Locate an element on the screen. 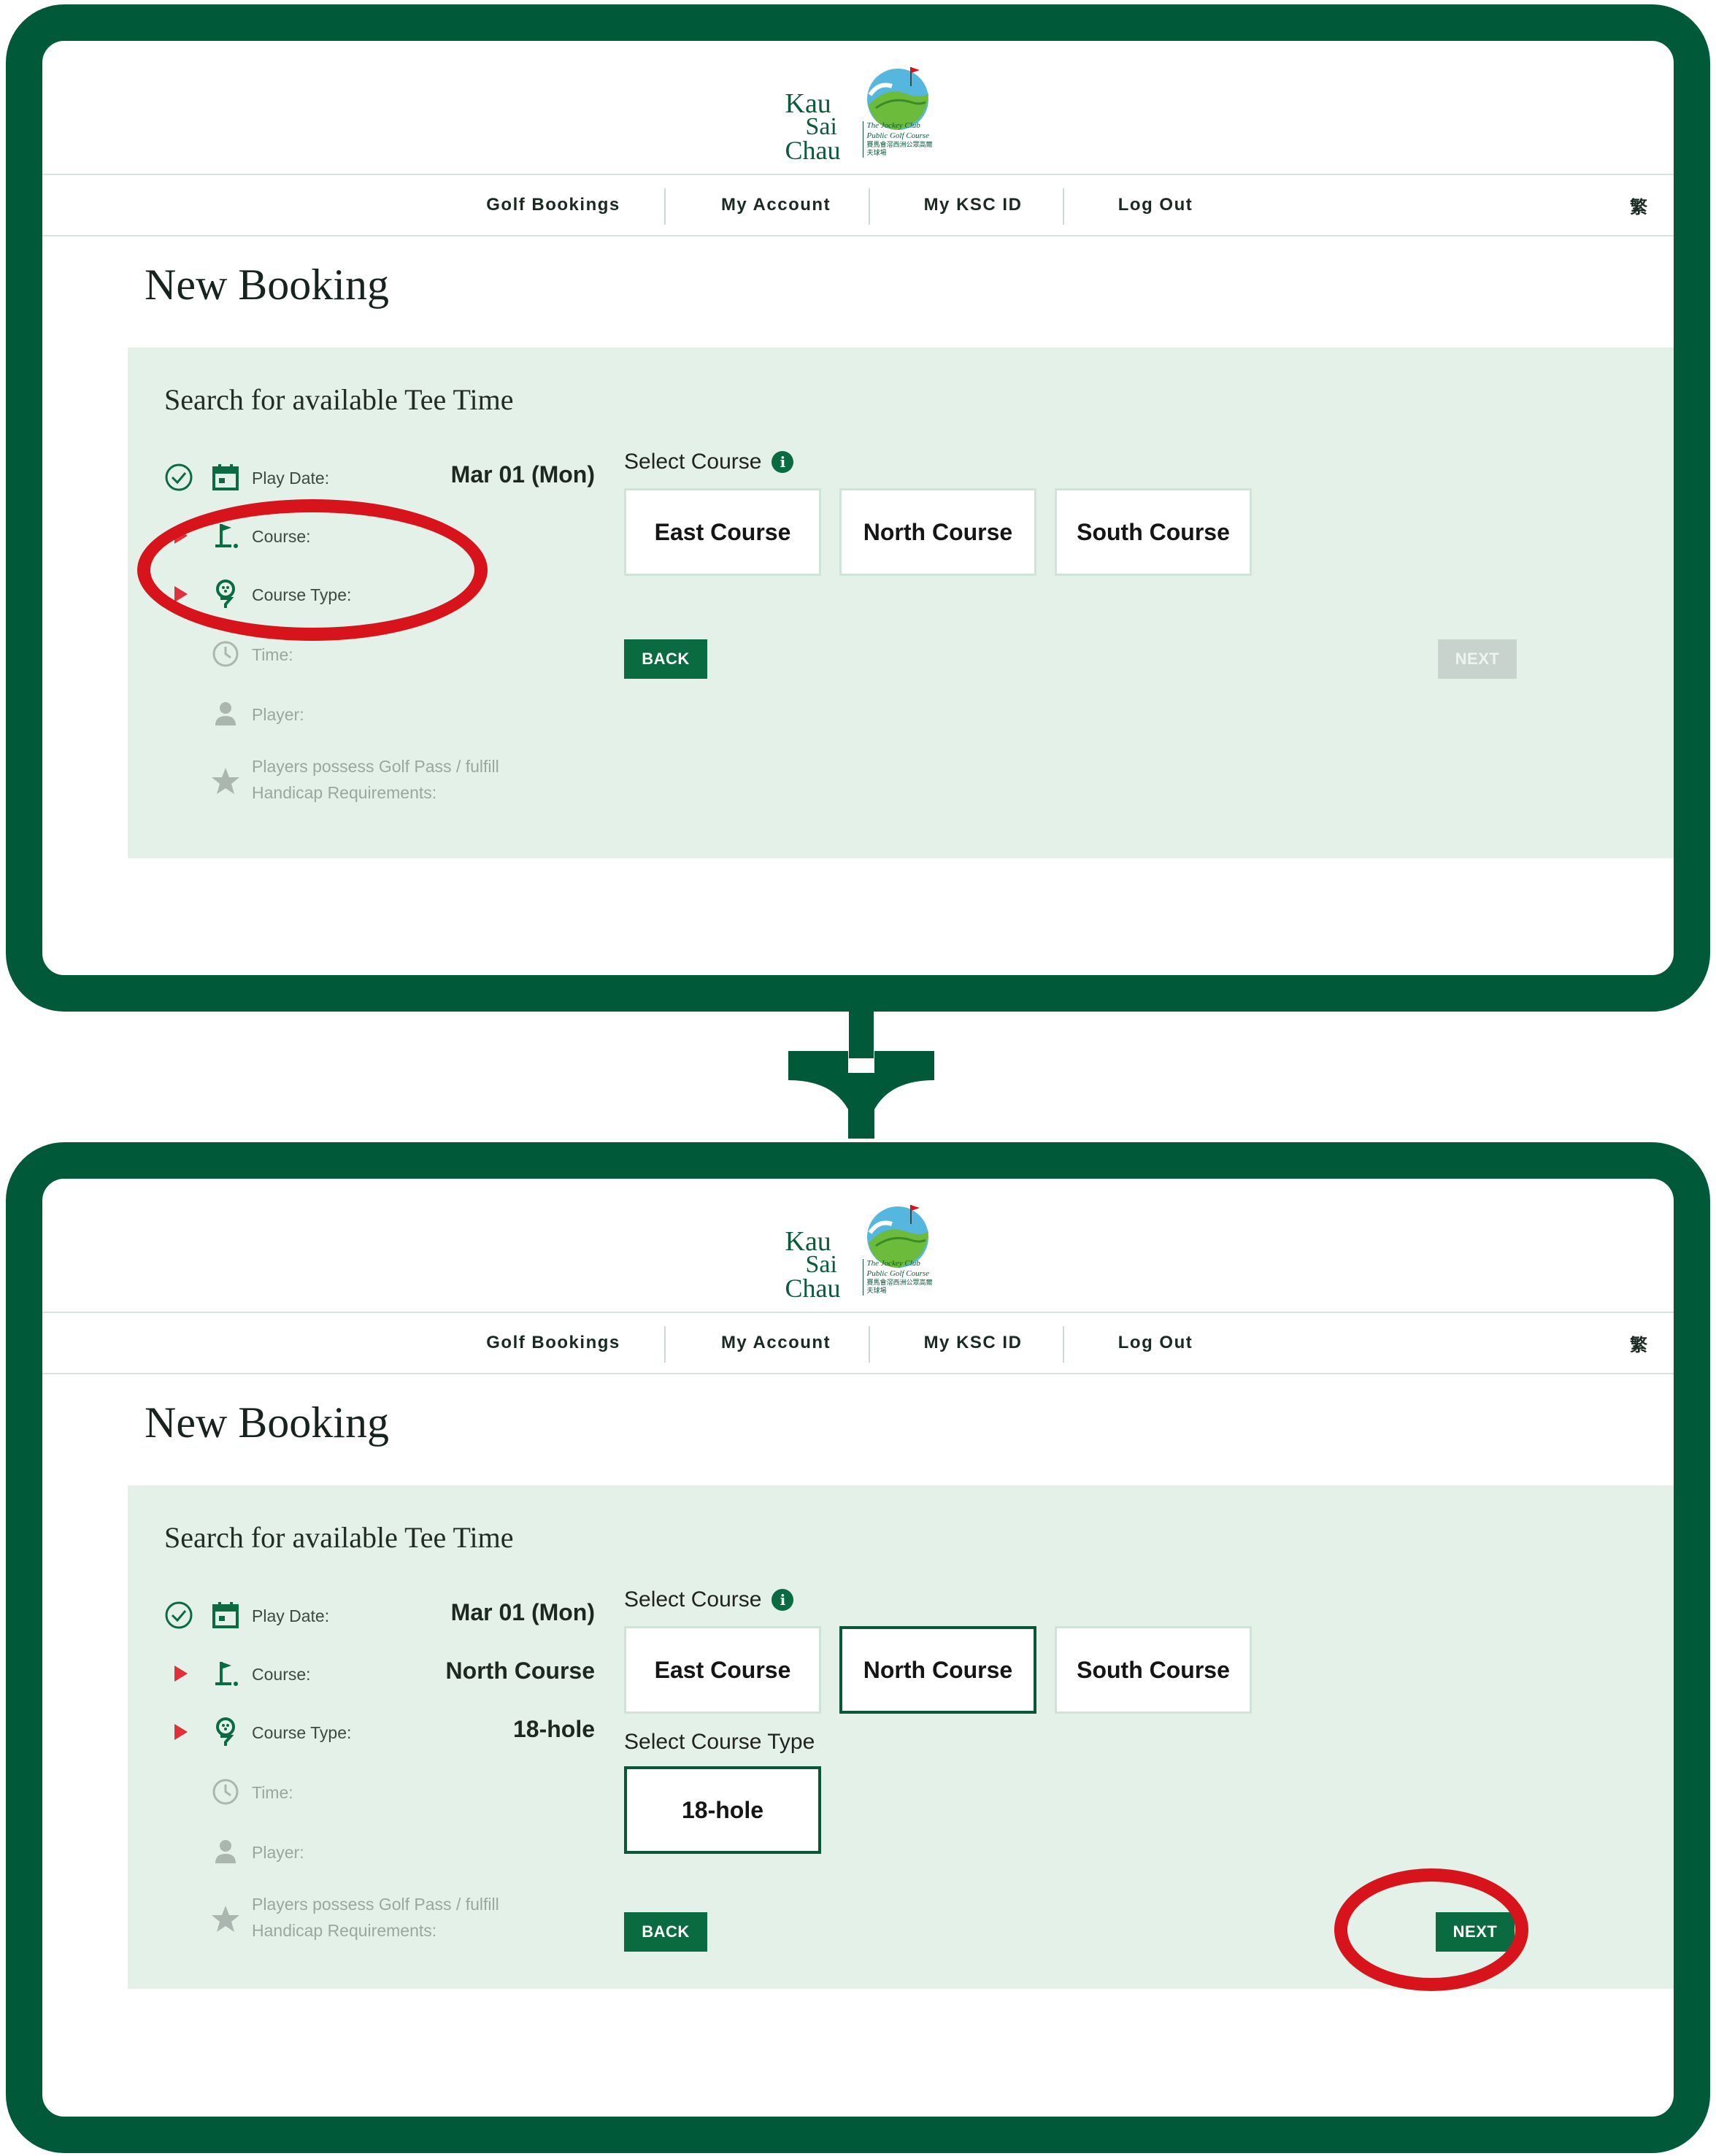  select-course-type-heading: Select Course Type is located at coordinates (720, 1742).